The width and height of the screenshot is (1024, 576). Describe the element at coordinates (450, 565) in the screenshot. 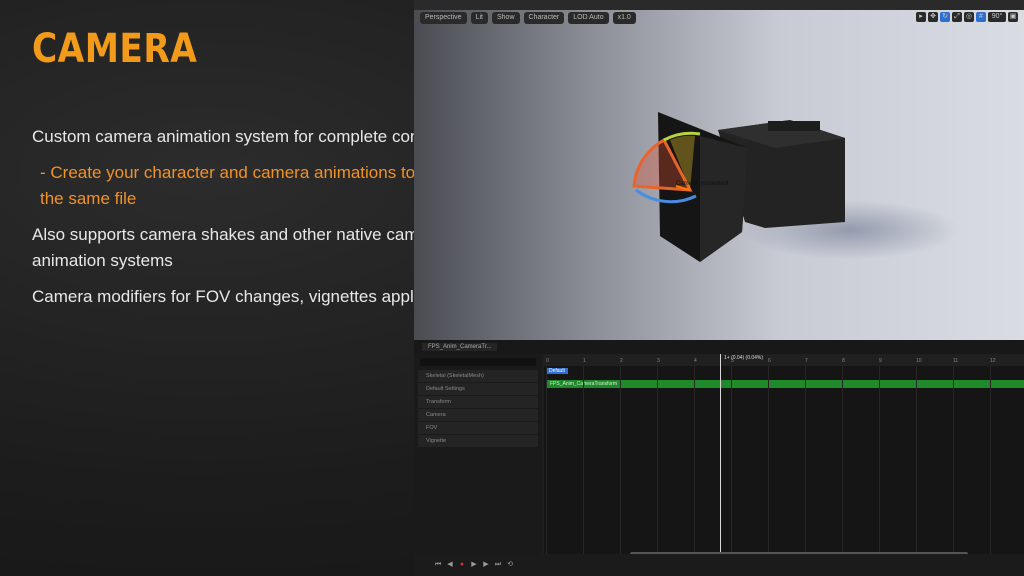

I see `step-back-icon: ◀` at that location.